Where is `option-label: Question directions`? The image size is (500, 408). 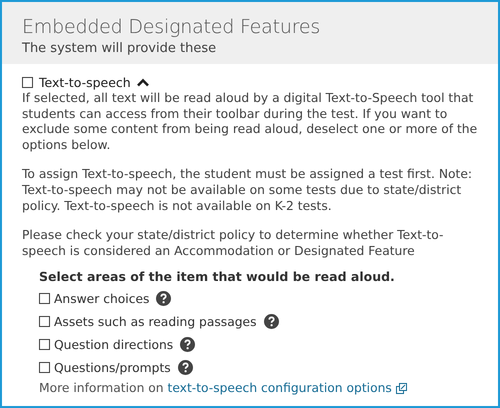 option-label: Question directions is located at coordinates (114, 345).